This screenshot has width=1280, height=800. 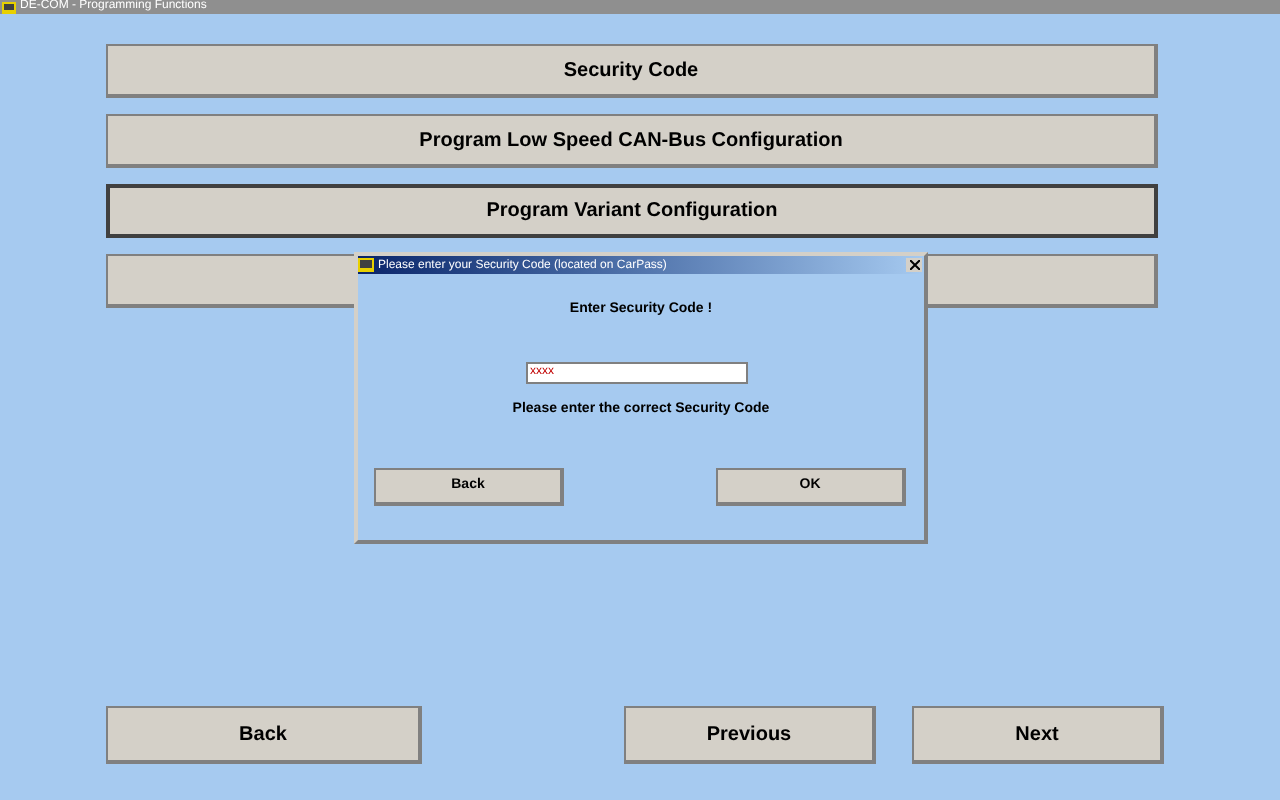 I want to click on previous-button: Previous, so click(x=750, y=735).